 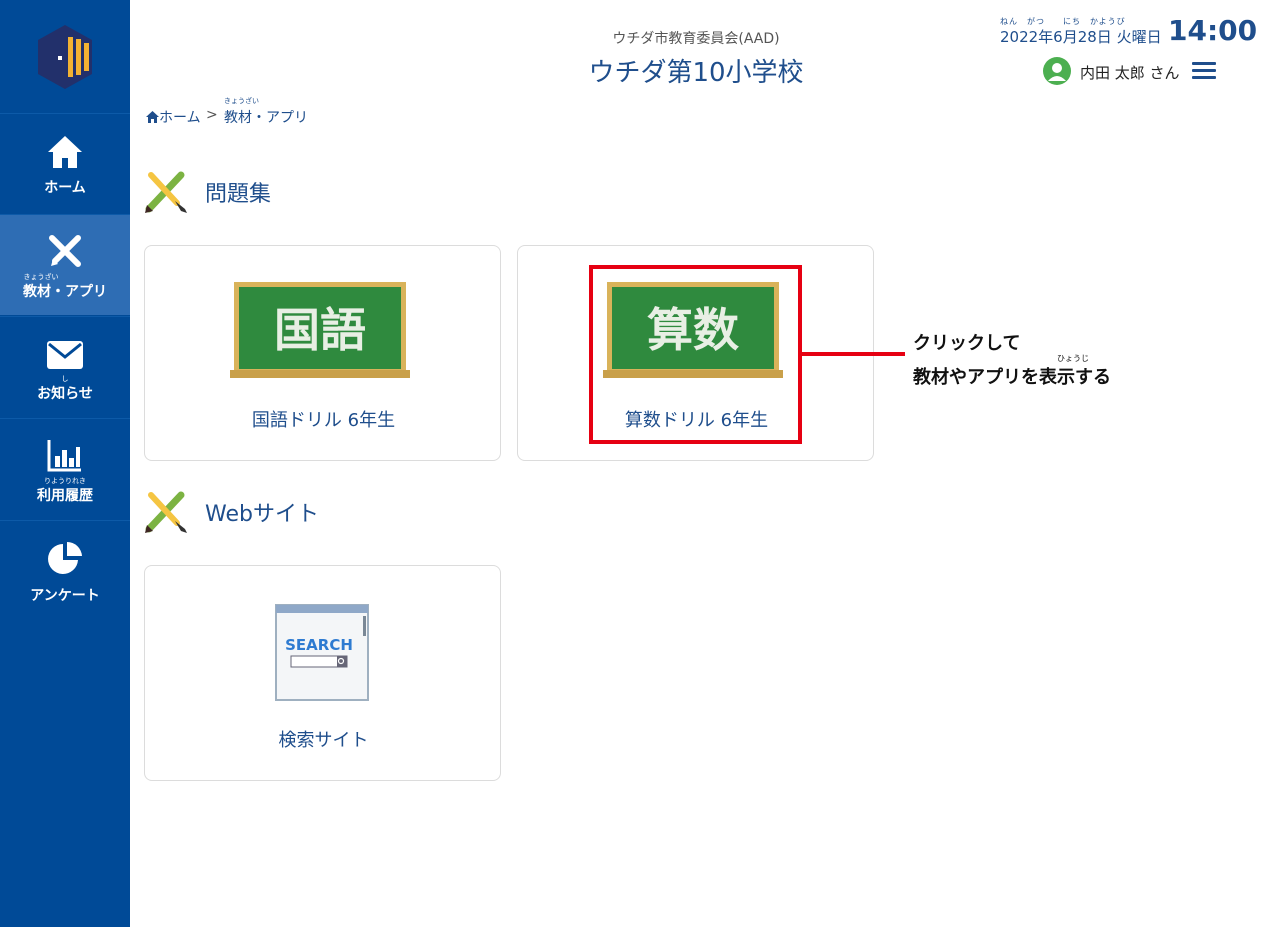 What do you see at coordinates (65, 596) in the screenshot?
I see `sidebar-item-label: アンケート` at bounding box center [65, 596].